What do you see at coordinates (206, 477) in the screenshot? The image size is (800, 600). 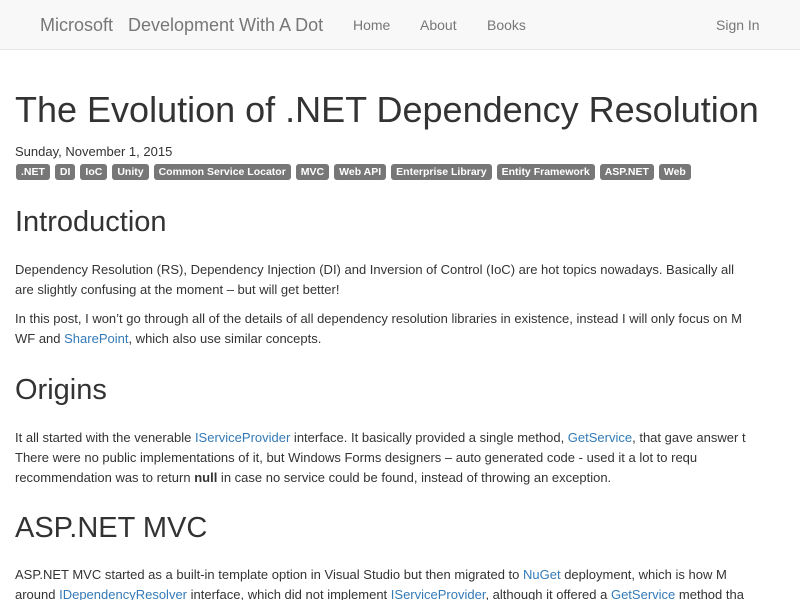 I see `null-keyword: null` at bounding box center [206, 477].